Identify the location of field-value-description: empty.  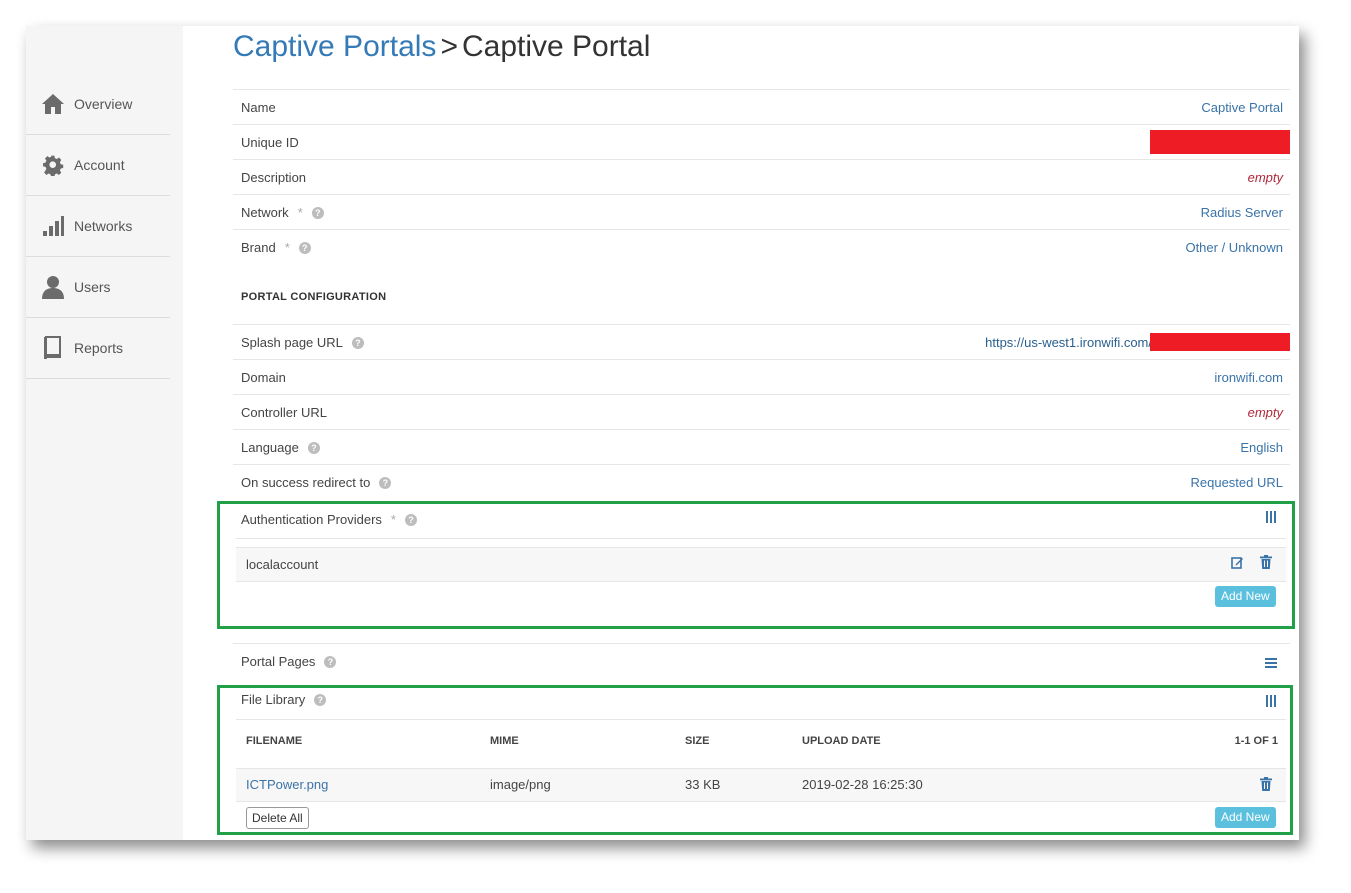
(1269, 177).